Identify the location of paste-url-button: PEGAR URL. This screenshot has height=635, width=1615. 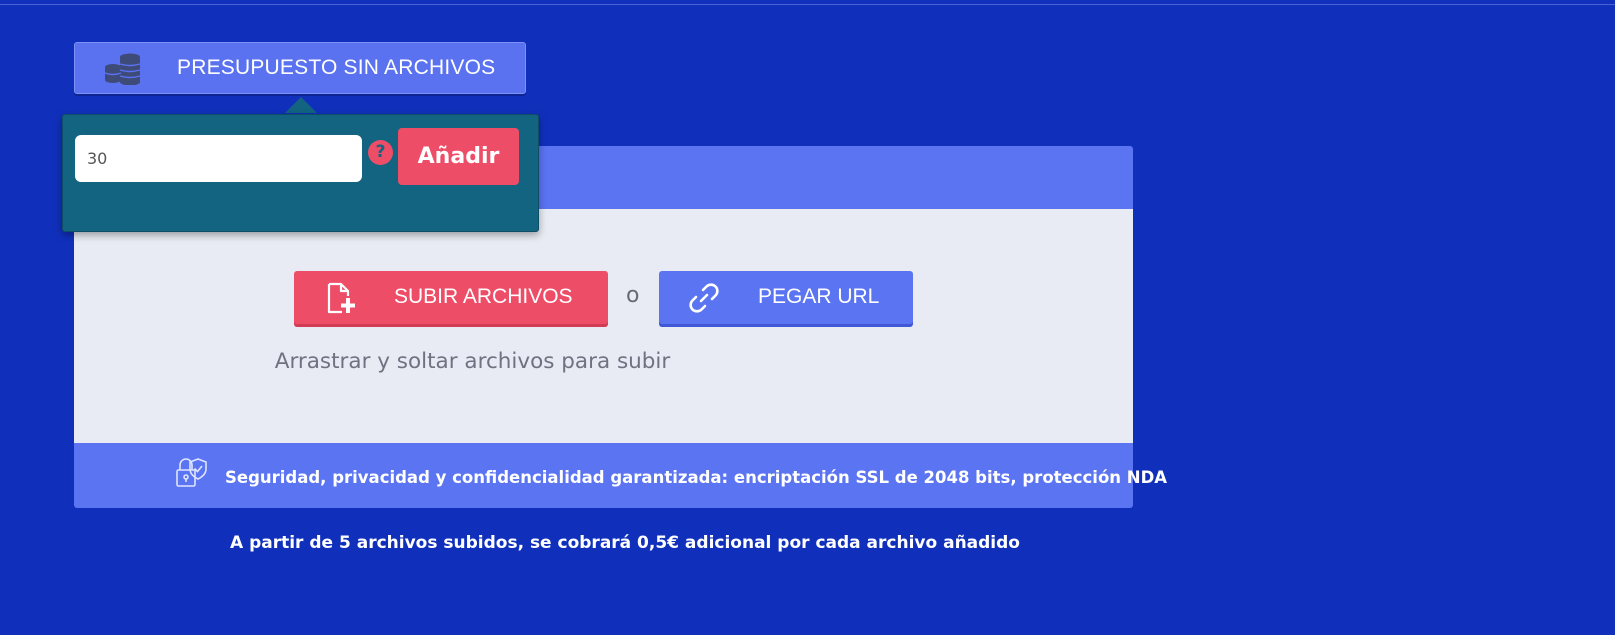
(786, 297).